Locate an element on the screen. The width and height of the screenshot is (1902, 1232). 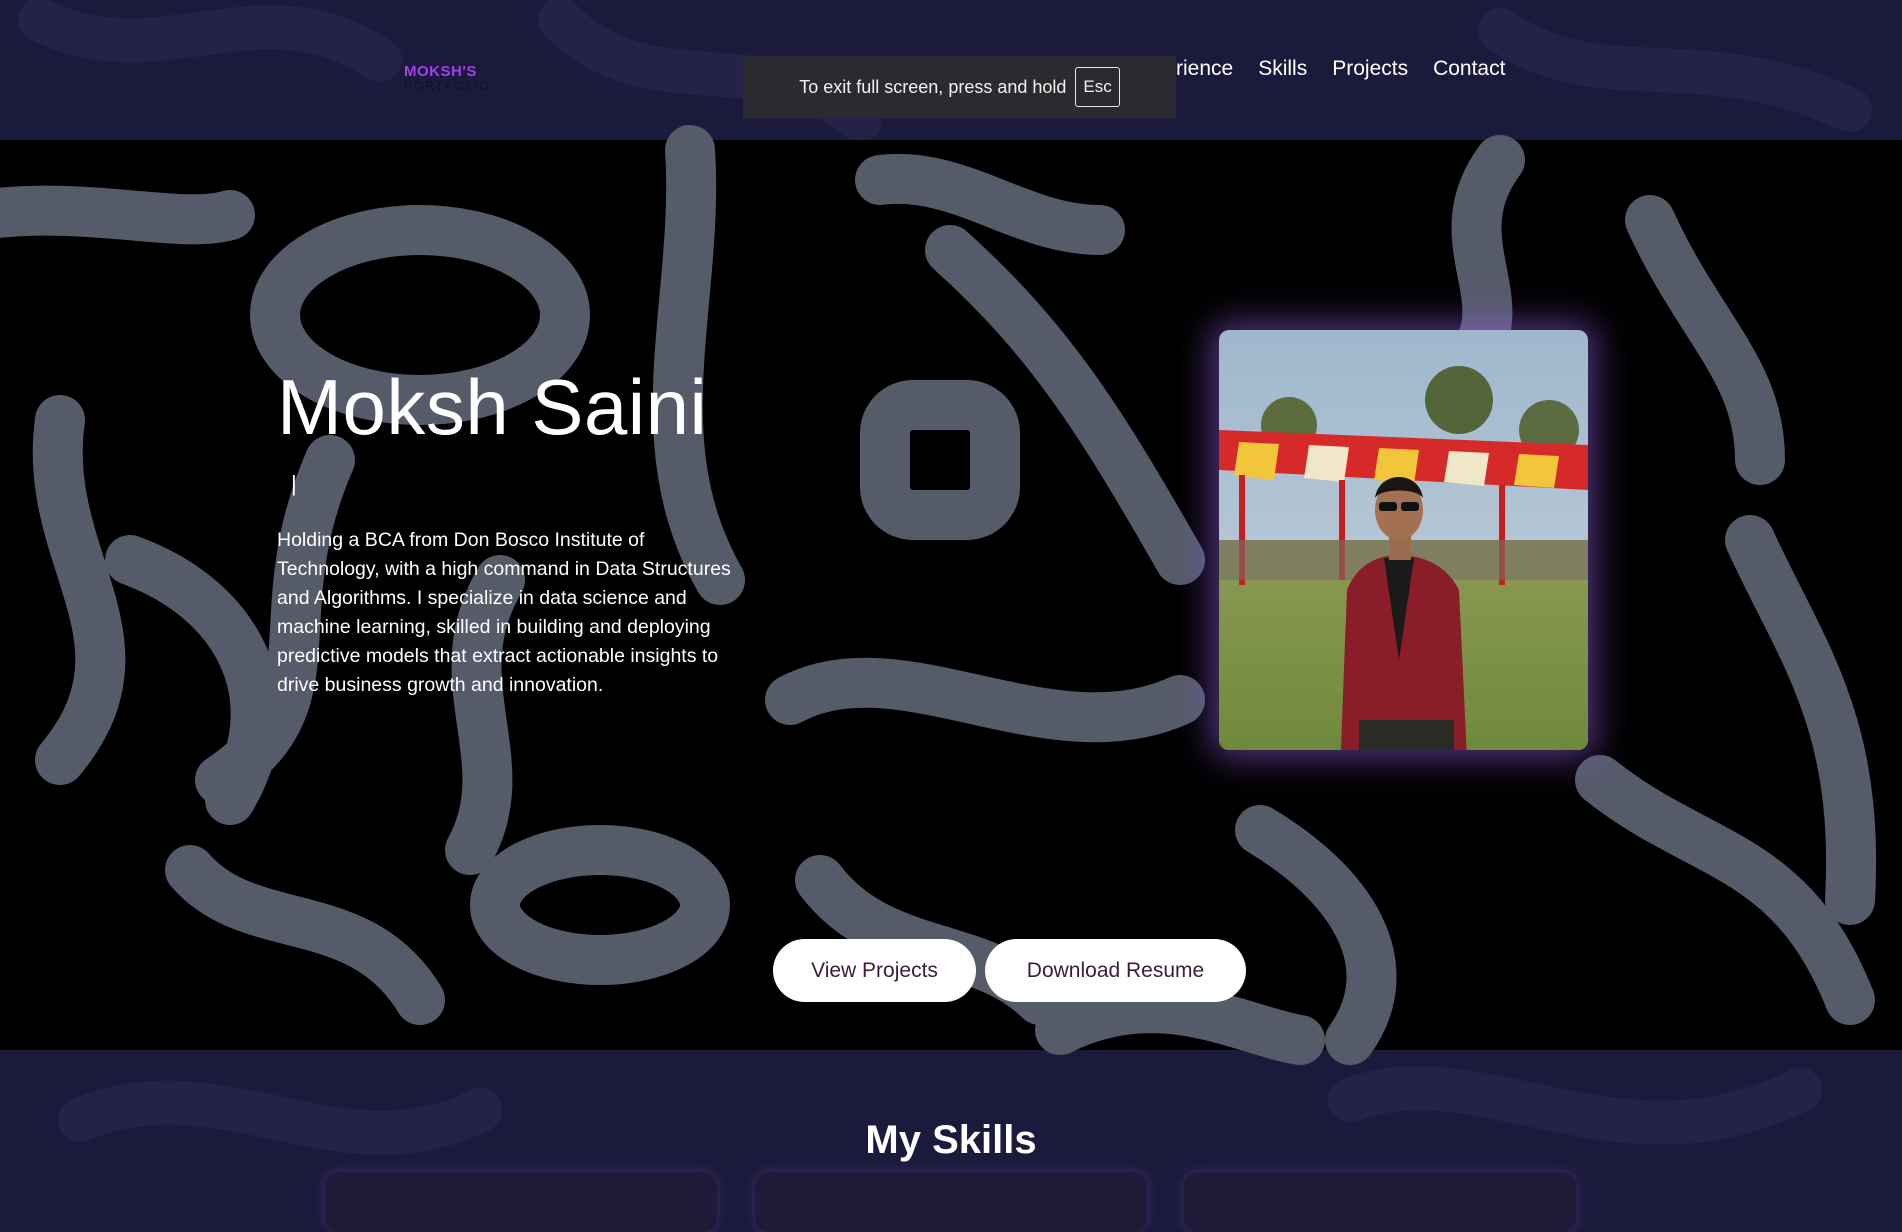
fullscreen-exit-toast: To exit full screen, press and hold Esc is located at coordinates (959, 87).